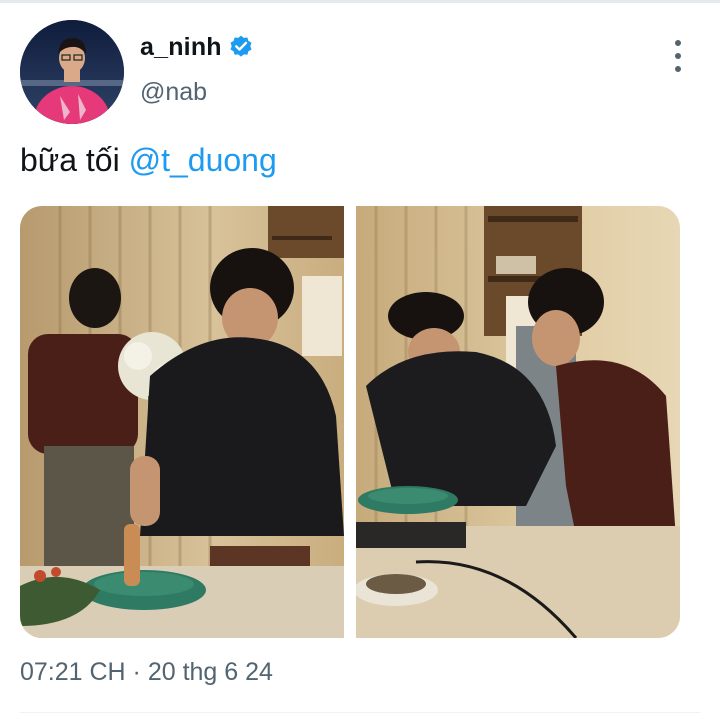 This screenshot has width=720, height=715. I want to click on tweet-text: bữa tối @t_duong, so click(148, 160).